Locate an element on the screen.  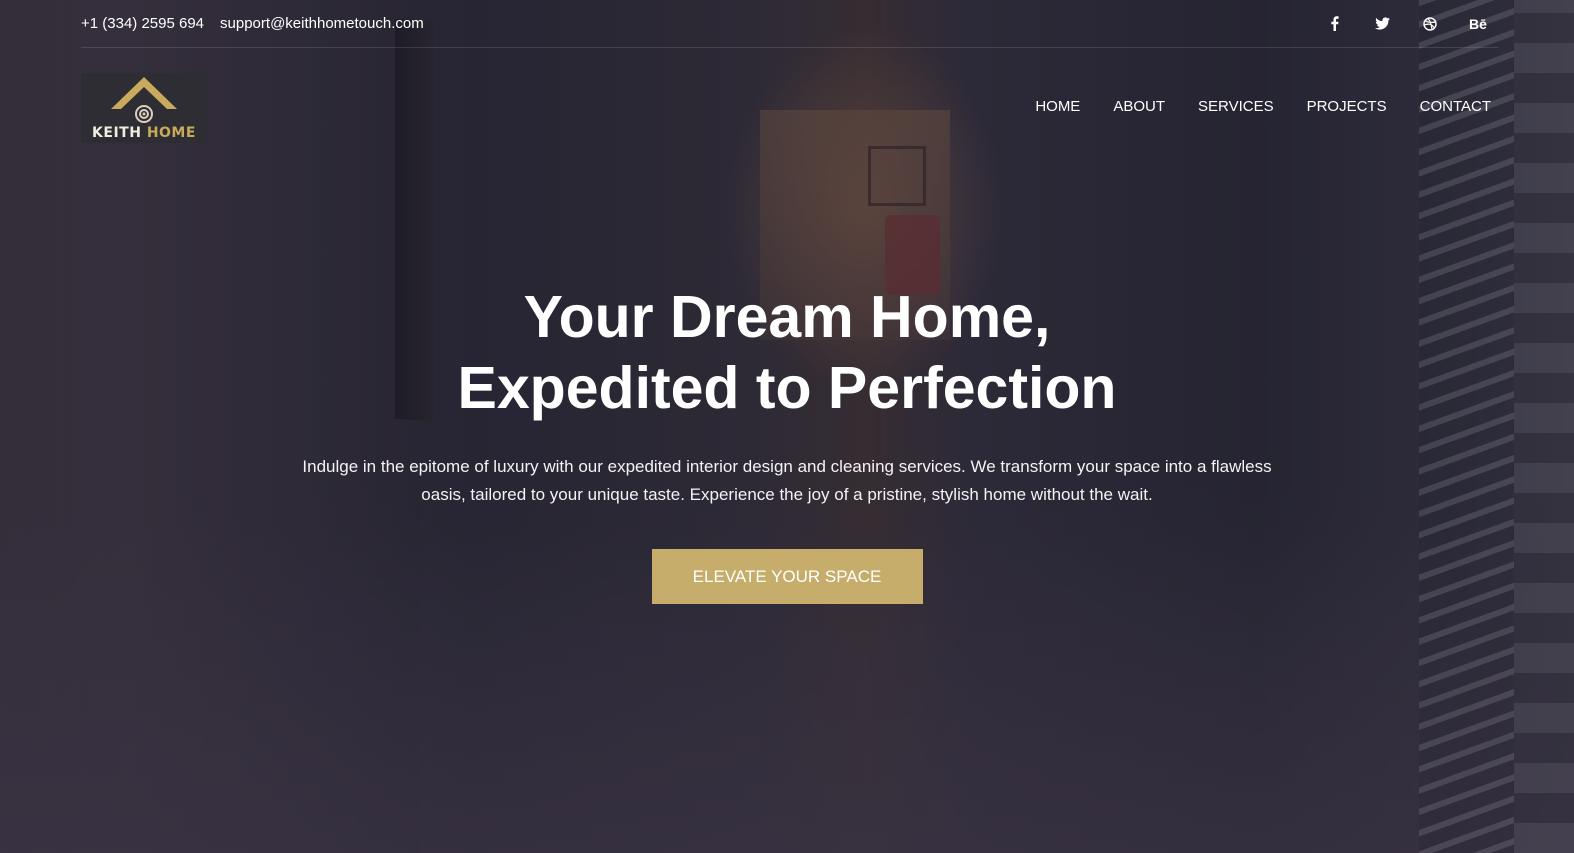
logo: KEITH HOME is located at coordinates (144, 108).